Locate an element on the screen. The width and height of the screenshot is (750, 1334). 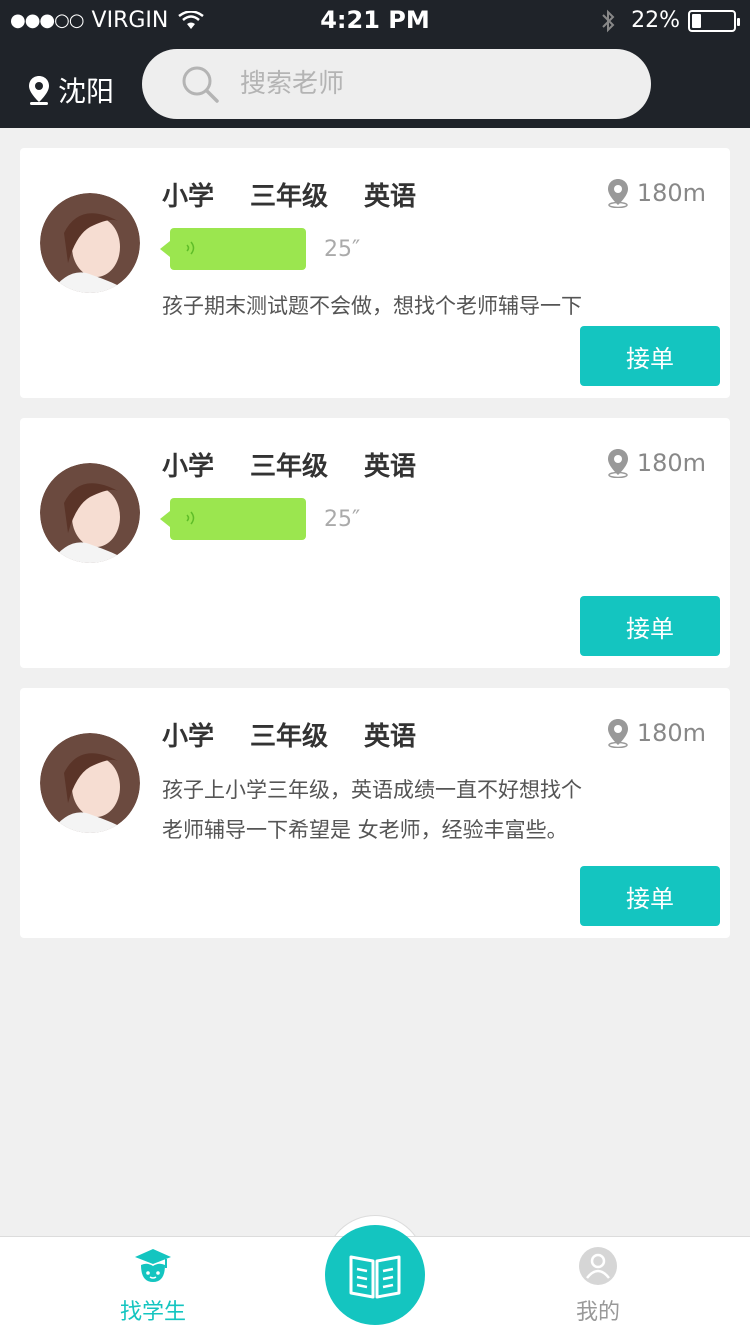
tab-find-students: 找学生 is located at coordinates (153, 1286).